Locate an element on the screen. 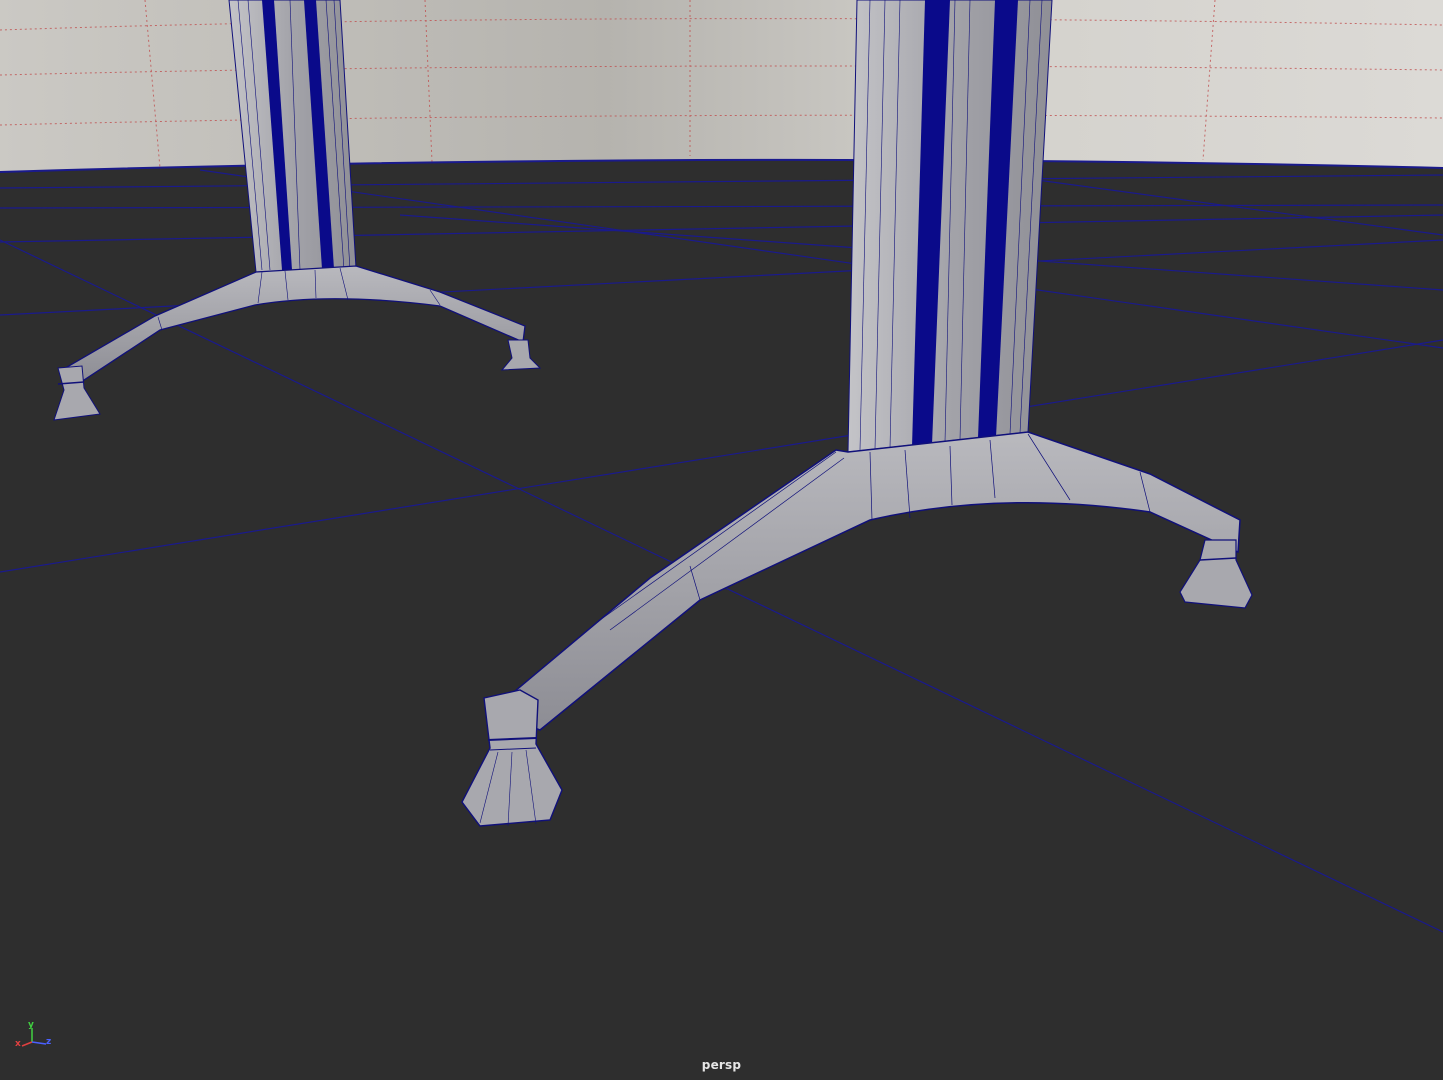  y-axis-label: y is located at coordinates (31, 1025).